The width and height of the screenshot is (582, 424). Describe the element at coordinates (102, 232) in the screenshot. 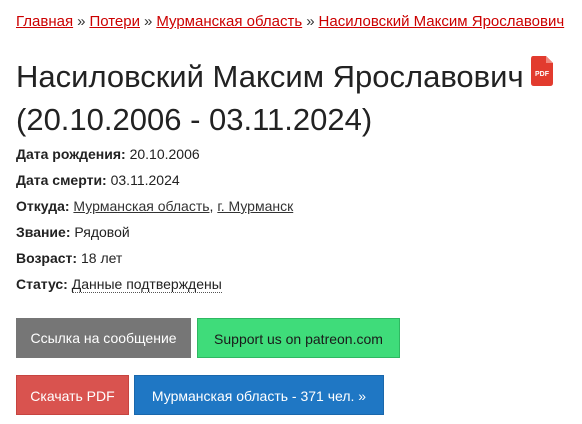

I see `rank-value: Рядовой` at that location.